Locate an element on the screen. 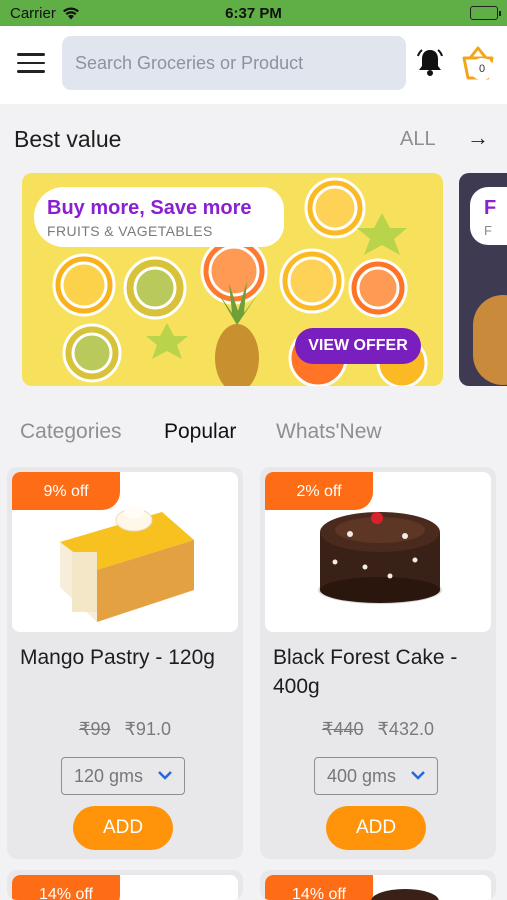 This screenshot has height=900, width=507. discount-badge: 9% off is located at coordinates (66, 491).